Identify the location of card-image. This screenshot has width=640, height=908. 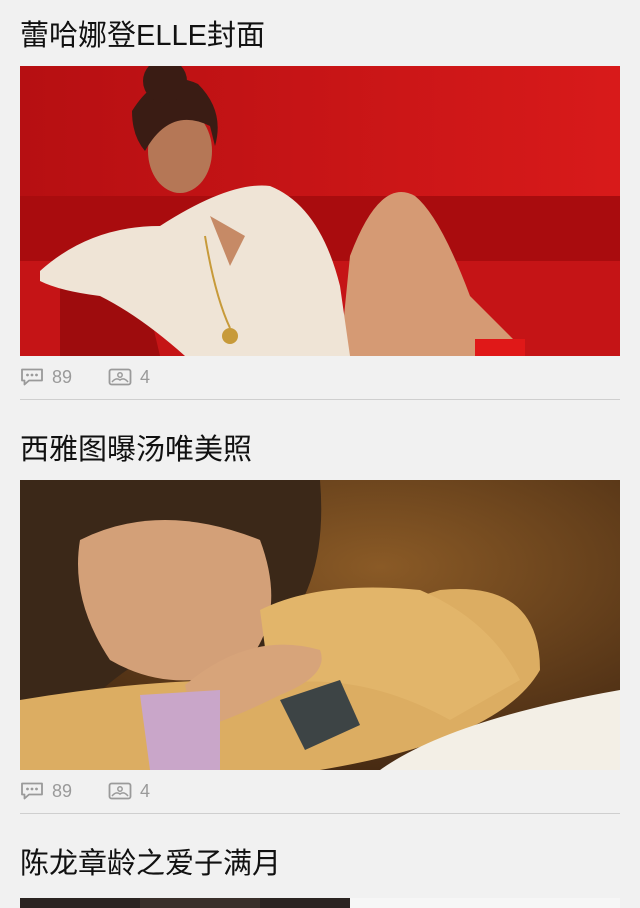
(320, 903).